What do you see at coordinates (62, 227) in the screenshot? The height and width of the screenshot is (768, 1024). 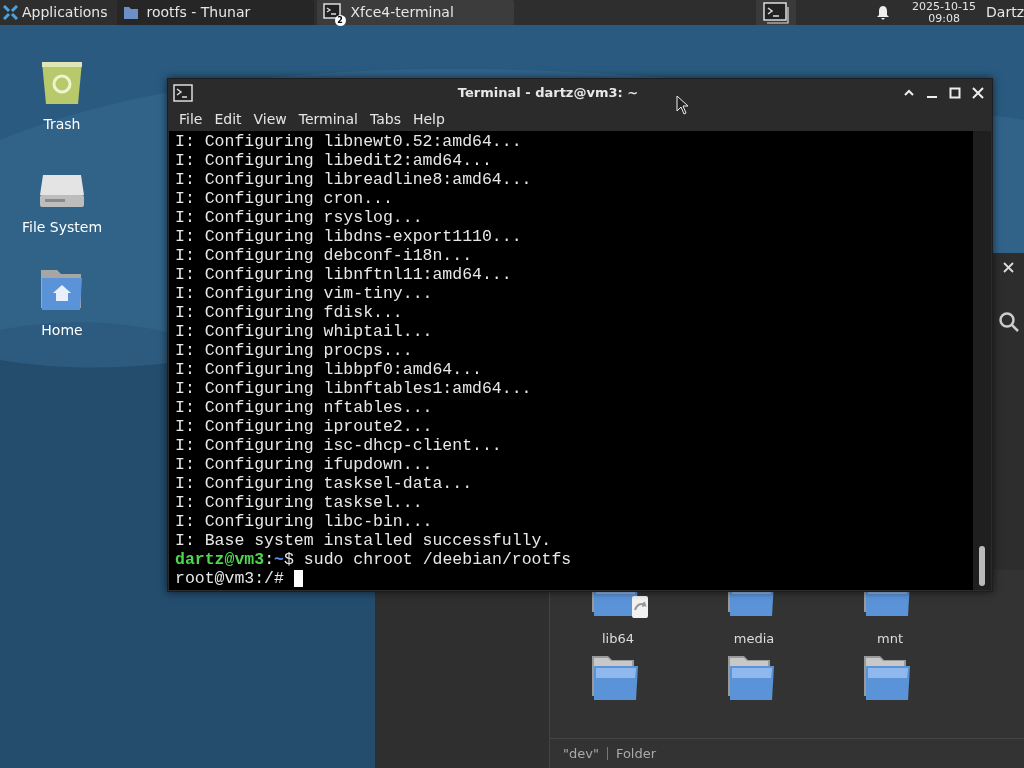 I see `desktop-icon-label: File System` at bounding box center [62, 227].